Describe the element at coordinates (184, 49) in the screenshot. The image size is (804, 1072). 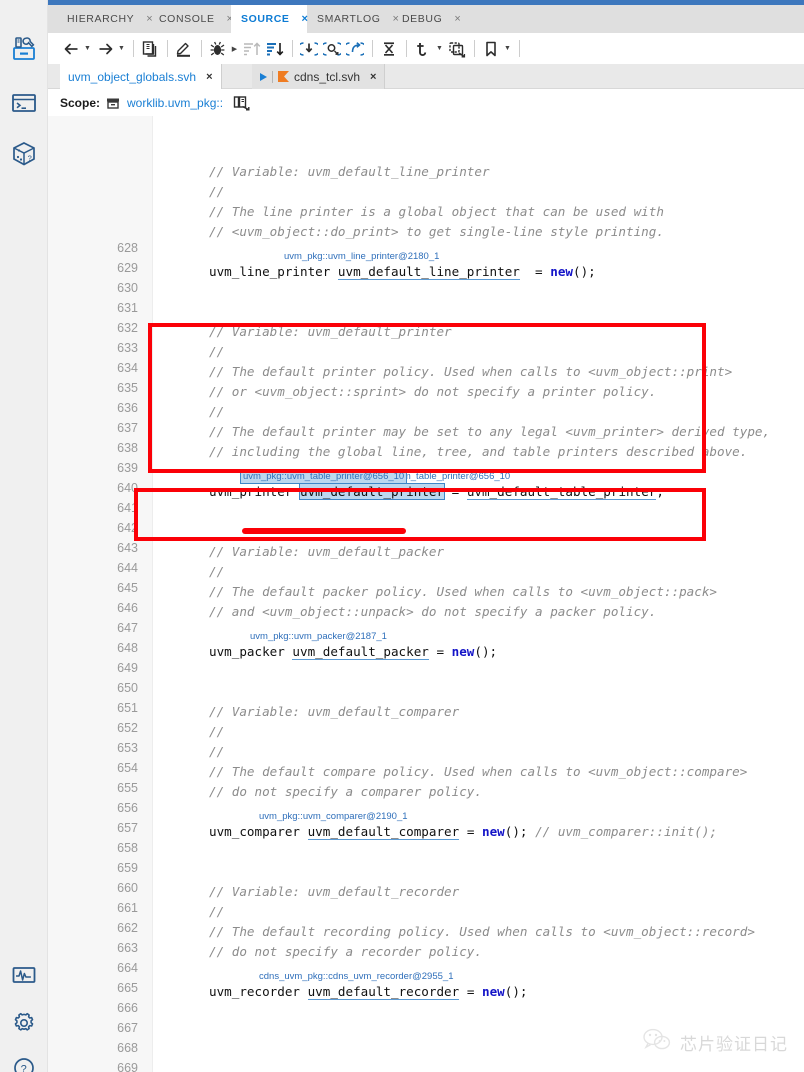
I see `edit-pencil-icon` at that location.